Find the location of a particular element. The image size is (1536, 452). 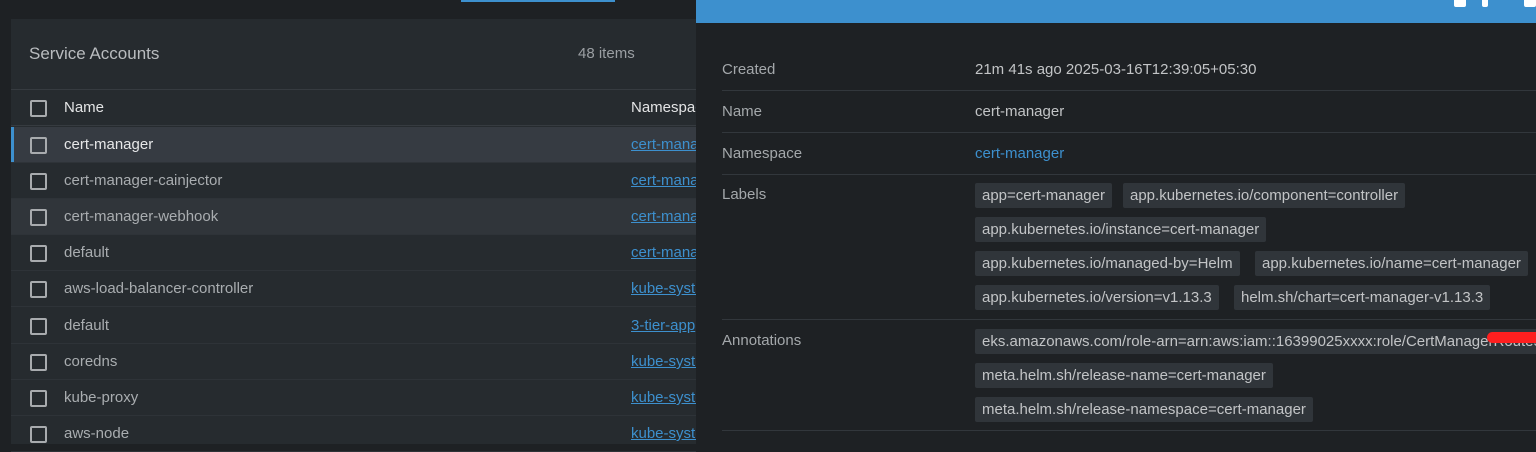

row-name: cert-manager is located at coordinates (109, 144).